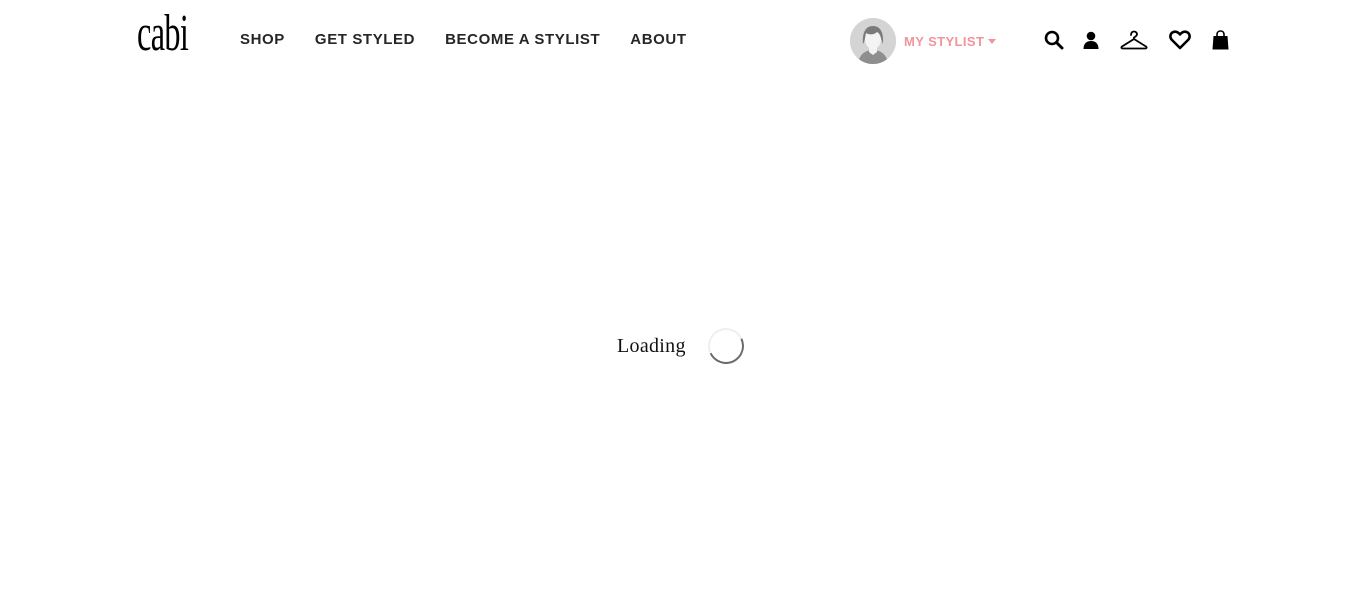 This screenshot has height=613, width=1366. Describe the element at coordinates (1134, 40) in the screenshot. I see `hanger-icon` at that location.